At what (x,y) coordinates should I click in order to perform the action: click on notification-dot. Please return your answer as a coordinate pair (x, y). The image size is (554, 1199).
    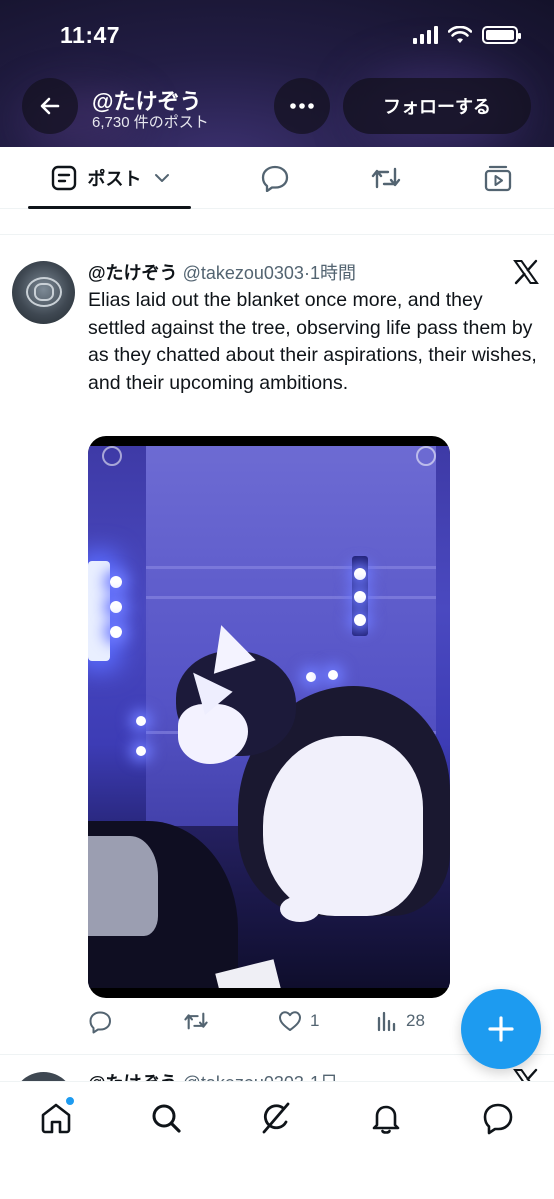
    Looking at the image, I should click on (70, 1101).